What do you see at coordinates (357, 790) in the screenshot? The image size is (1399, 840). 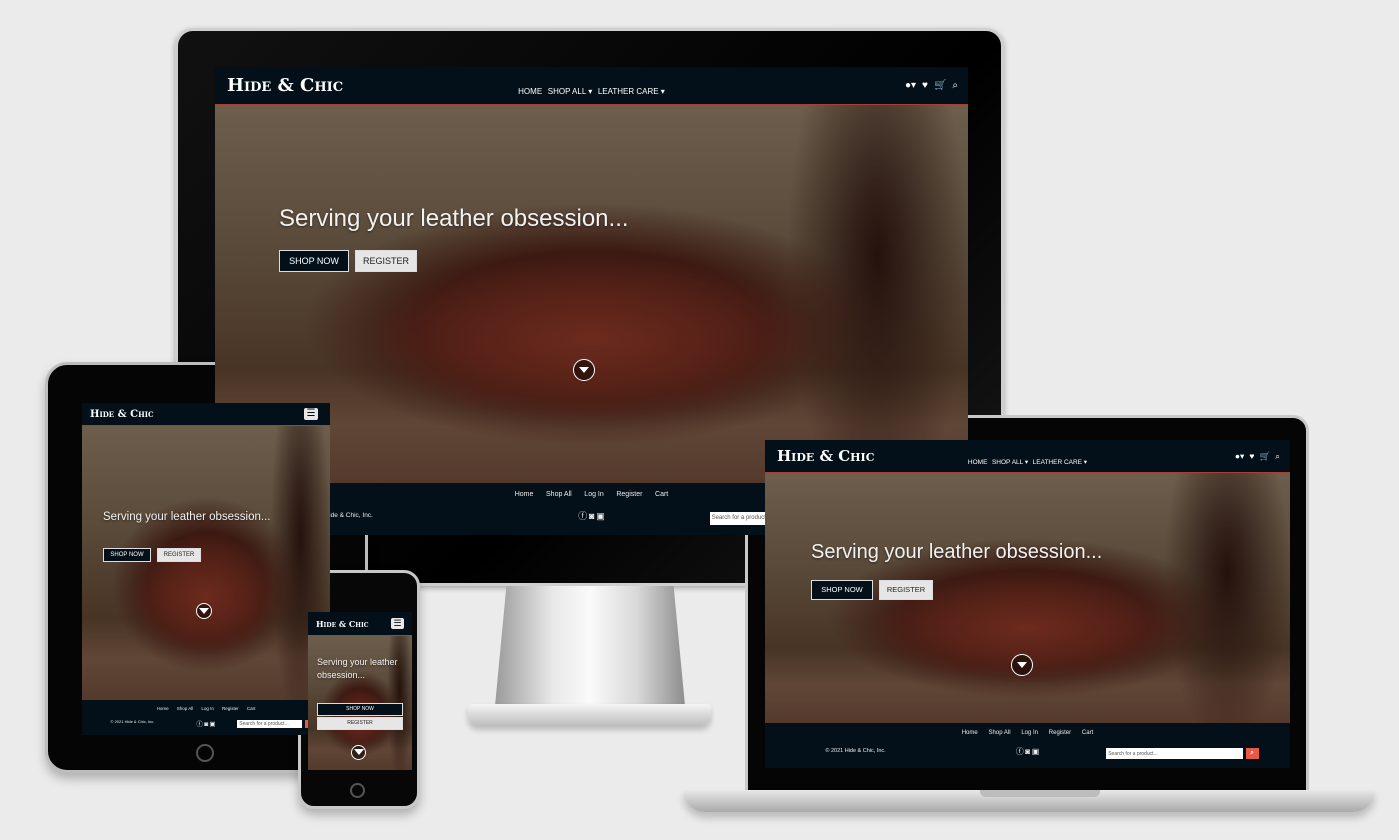 I see `phone-home-button` at bounding box center [357, 790].